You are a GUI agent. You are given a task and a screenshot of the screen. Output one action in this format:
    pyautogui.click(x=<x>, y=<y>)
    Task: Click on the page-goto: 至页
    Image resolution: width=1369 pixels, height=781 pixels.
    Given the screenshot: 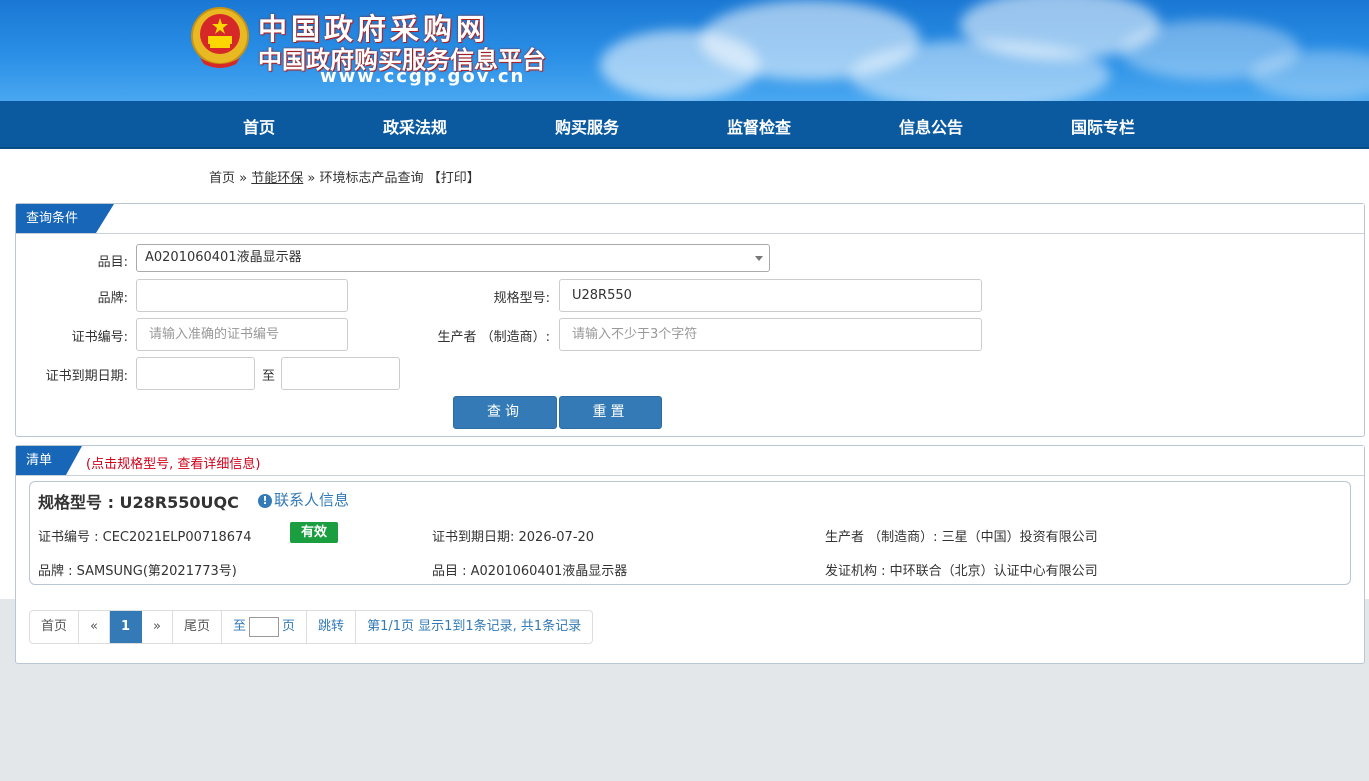 What is the action you would take?
    pyautogui.click(x=265, y=627)
    